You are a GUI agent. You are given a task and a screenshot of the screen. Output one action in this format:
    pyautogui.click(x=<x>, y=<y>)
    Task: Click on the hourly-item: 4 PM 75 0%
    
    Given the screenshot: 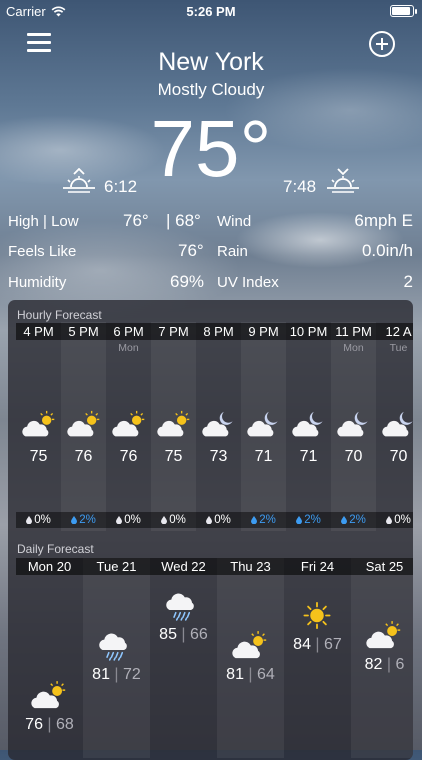 What is the action you would take?
    pyautogui.click(x=38, y=426)
    